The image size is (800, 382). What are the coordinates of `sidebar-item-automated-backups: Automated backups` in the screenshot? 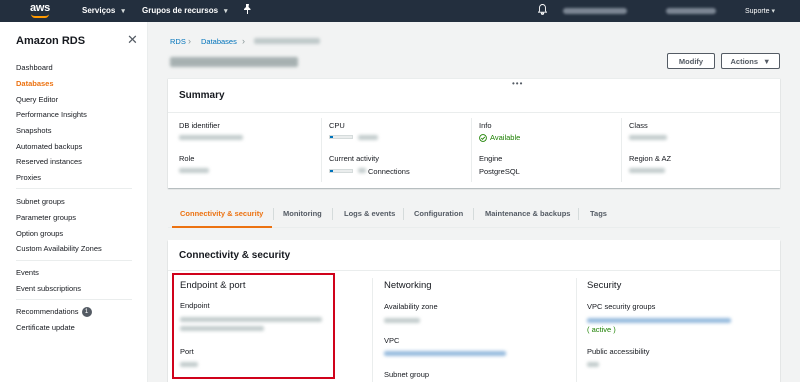 It's located at (49, 146).